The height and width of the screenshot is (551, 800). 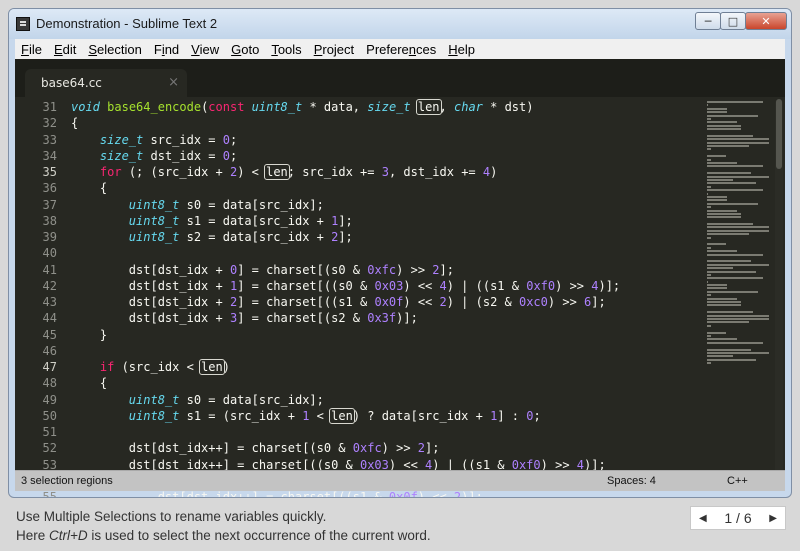 What do you see at coordinates (23, 24) in the screenshot?
I see `sublime-app-icon` at bounding box center [23, 24].